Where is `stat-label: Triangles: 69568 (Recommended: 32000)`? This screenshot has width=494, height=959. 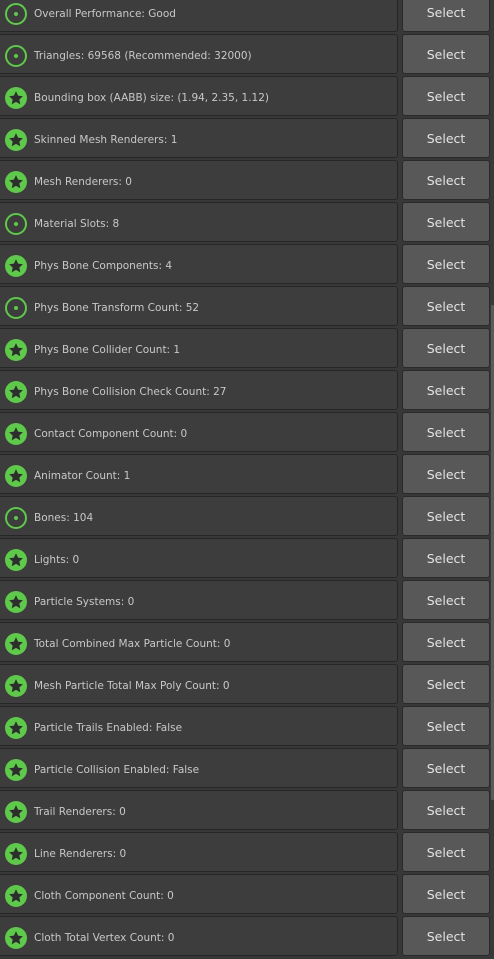
stat-label: Triangles: 69568 (Recommended: 32000) is located at coordinates (143, 56).